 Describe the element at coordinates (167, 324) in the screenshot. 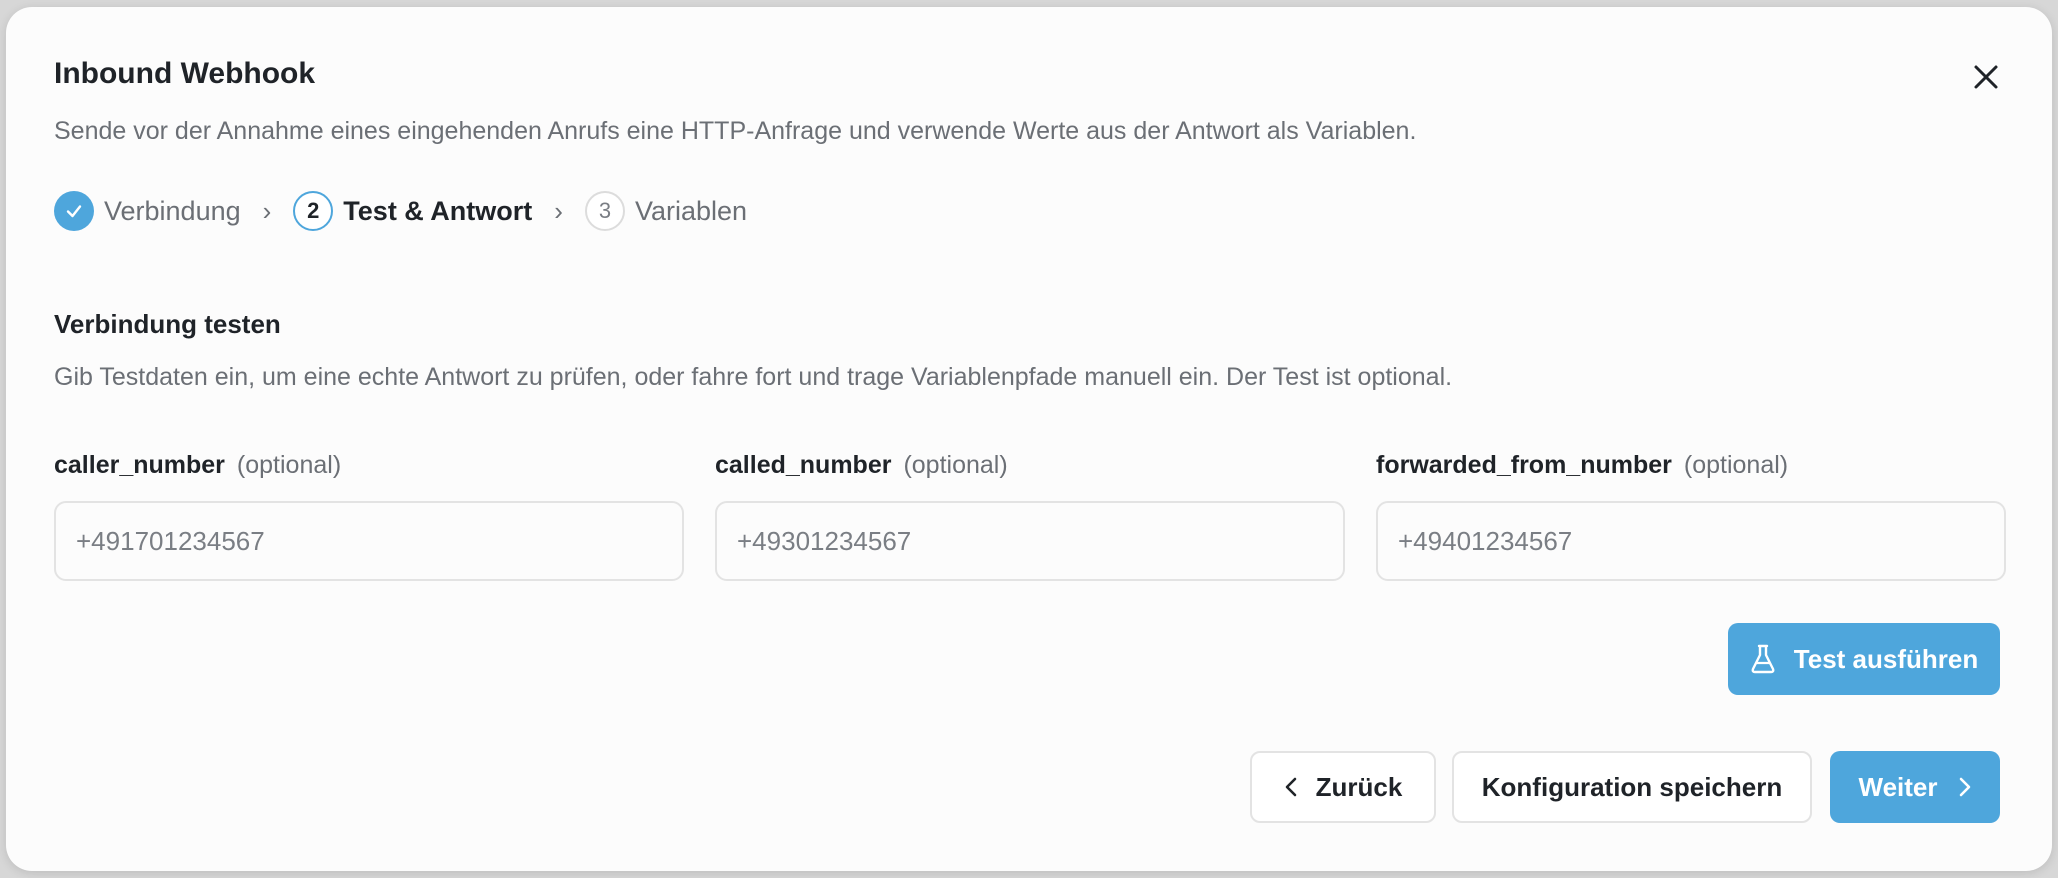

I see `section-title: Verbindung testen` at that location.